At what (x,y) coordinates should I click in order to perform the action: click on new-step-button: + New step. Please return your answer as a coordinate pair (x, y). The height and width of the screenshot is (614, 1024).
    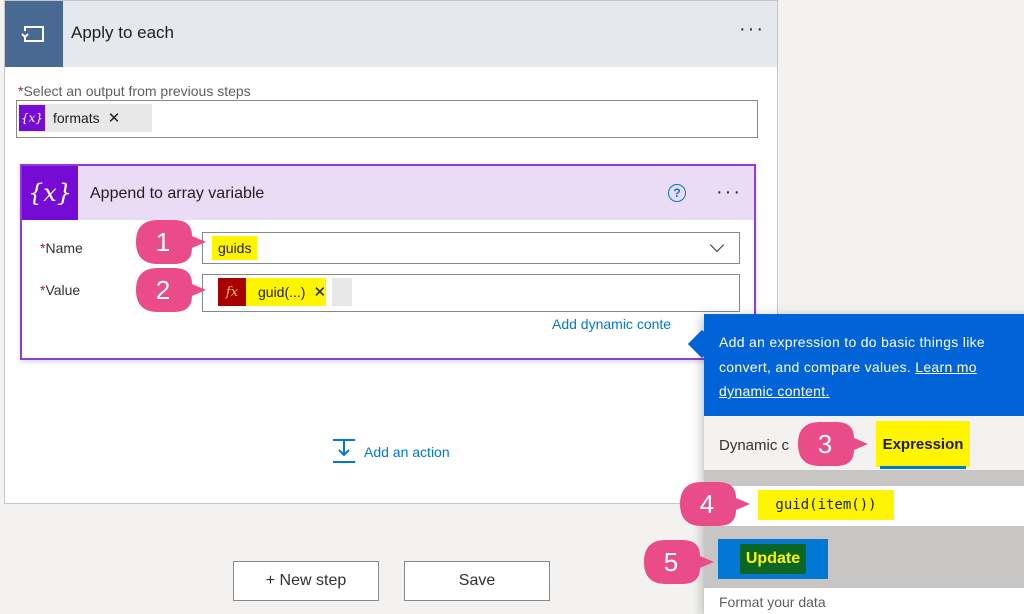
    Looking at the image, I should click on (306, 581).